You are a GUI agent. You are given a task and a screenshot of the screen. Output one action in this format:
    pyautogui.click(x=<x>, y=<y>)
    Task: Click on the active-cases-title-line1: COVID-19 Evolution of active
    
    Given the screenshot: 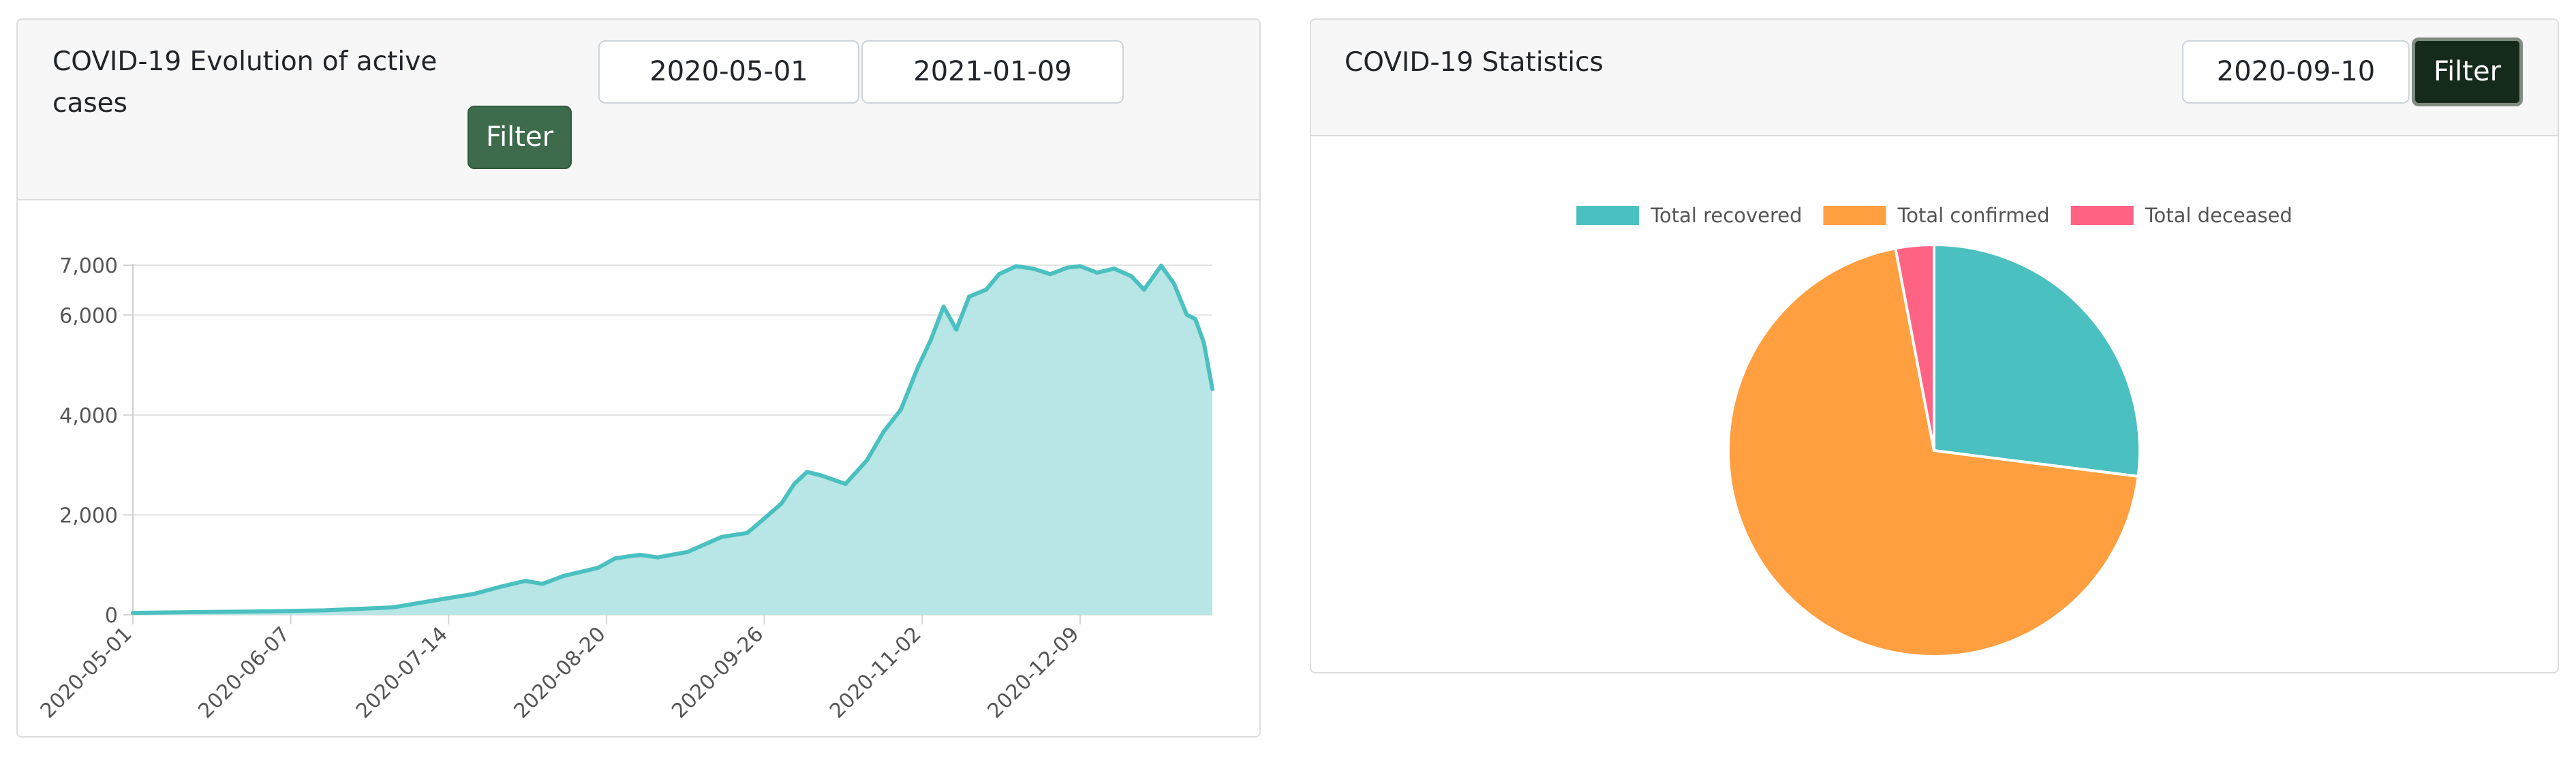 What is the action you would take?
    pyautogui.click(x=245, y=61)
    